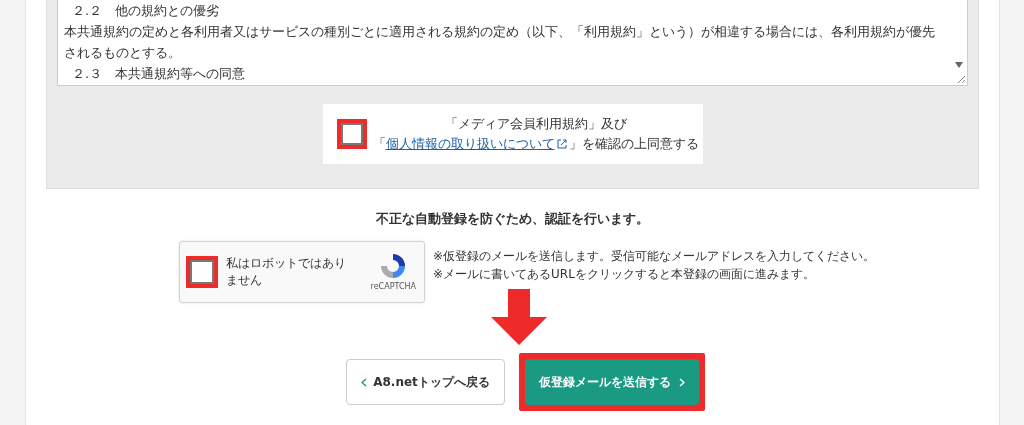  Describe the element at coordinates (611, 381) in the screenshot. I see `send-button: 仮登録メールを送信する` at that location.